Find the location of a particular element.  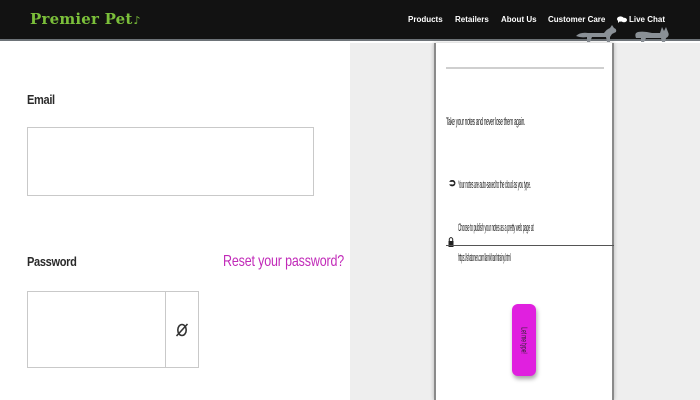

password-input is located at coordinates (96, 329).